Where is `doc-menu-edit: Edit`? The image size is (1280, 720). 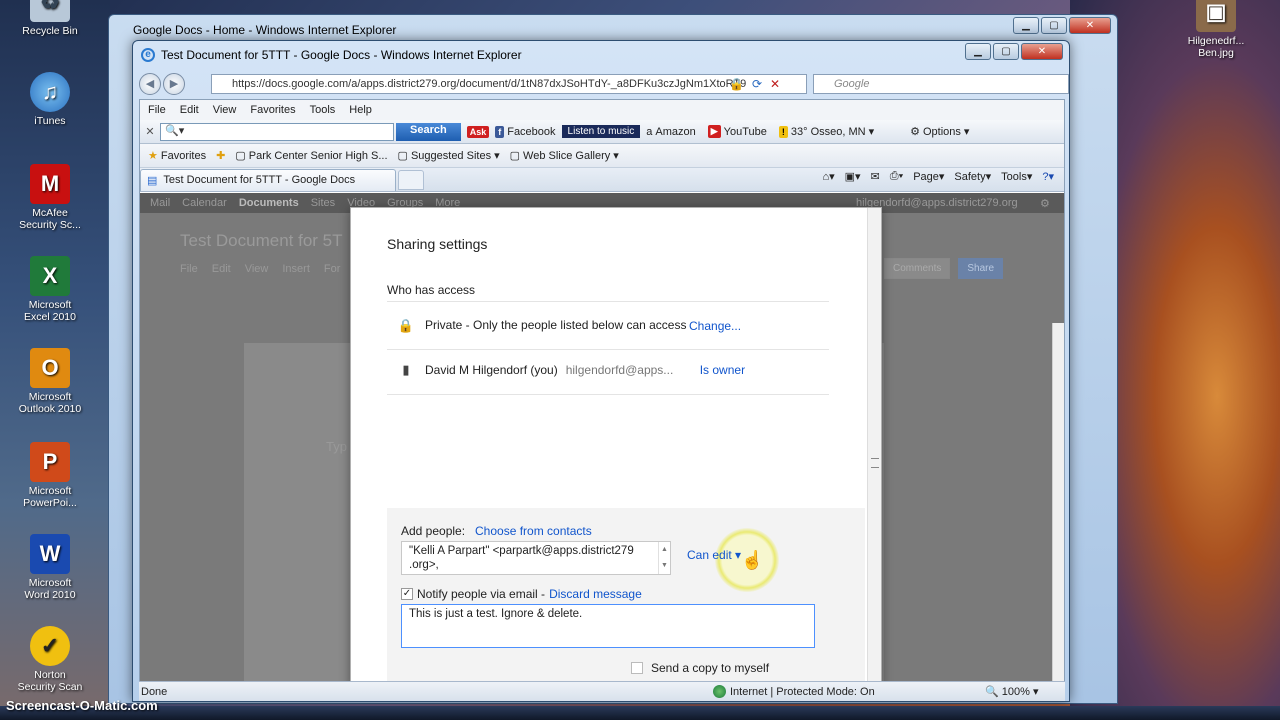
doc-menu-edit: Edit is located at coordinates (221, 269).